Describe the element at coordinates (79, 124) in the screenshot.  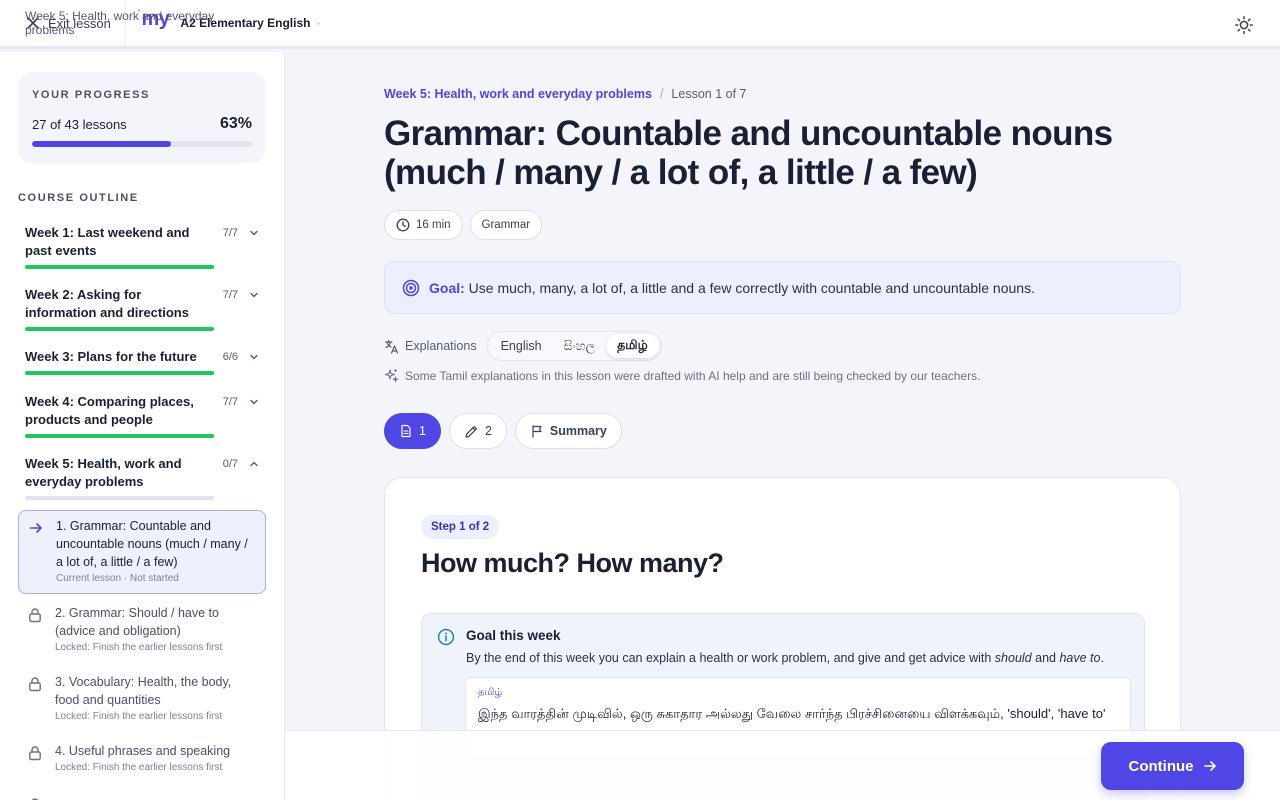
I see `progress-count: 27 of 43 lessons` at that location.